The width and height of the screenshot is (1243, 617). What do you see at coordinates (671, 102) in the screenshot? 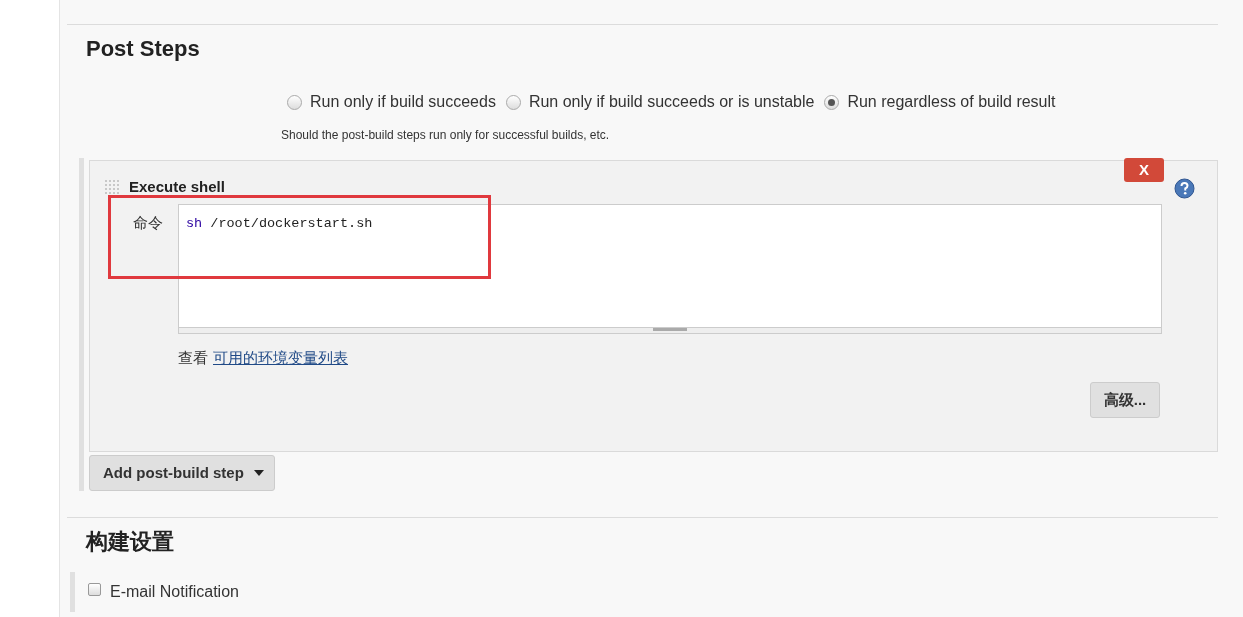
I see `radio-label: Run only if build succeeds or is unstable` at bounding box center [671, 102].